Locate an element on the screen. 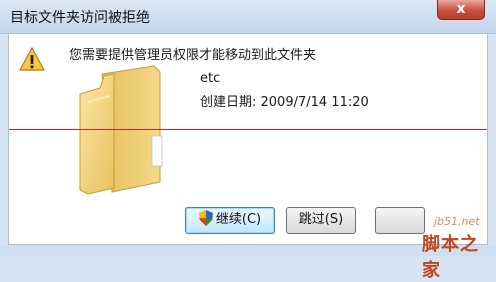 This screenshot has height=282, width=496. window-title: 目标文件夹访问被拒绝 is located at coordinates (80, 18).